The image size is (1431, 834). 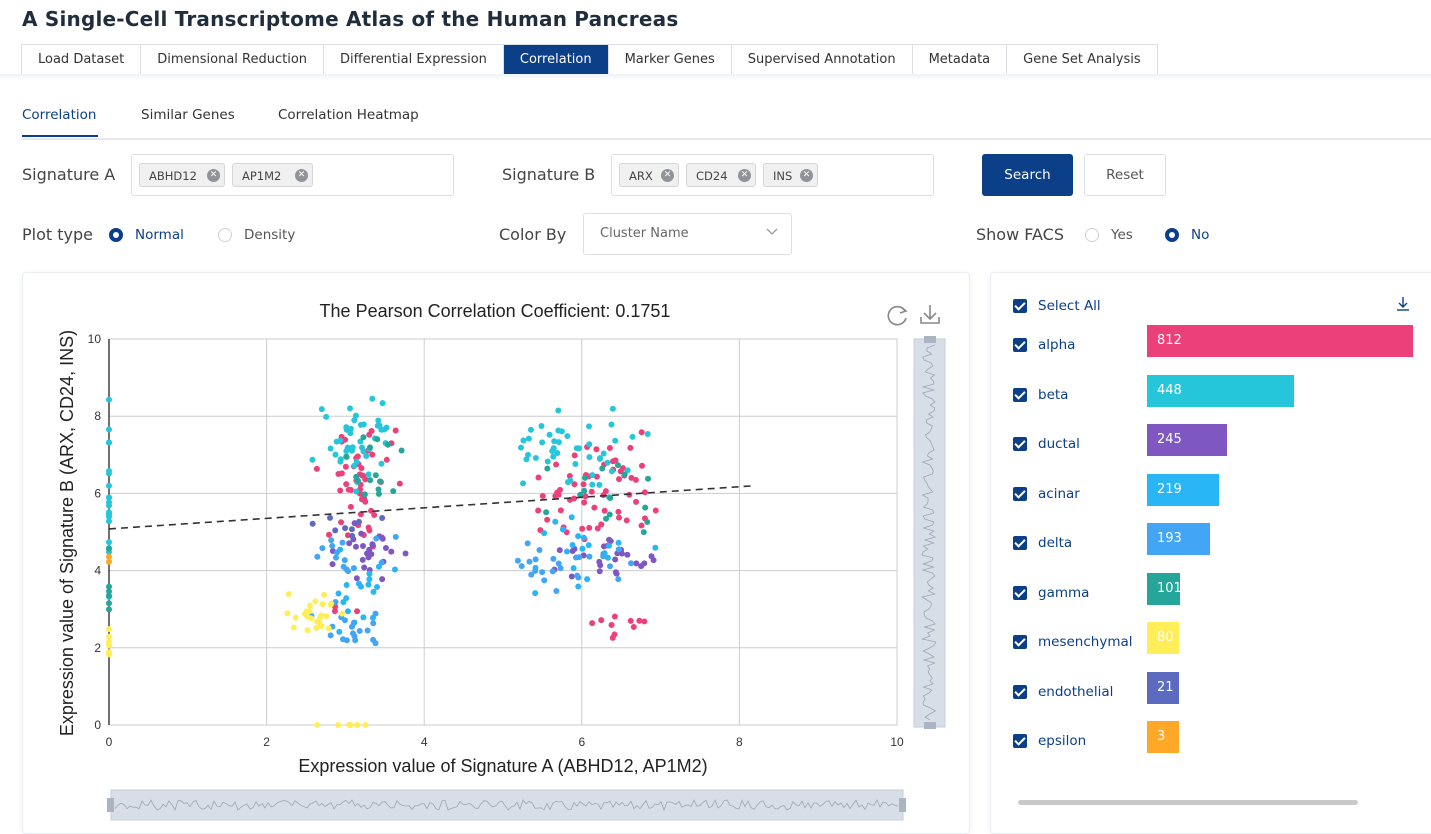 I want to click on tab-gene-set-analysis: Gene Set Analysis, so click(x=1081, y=59).